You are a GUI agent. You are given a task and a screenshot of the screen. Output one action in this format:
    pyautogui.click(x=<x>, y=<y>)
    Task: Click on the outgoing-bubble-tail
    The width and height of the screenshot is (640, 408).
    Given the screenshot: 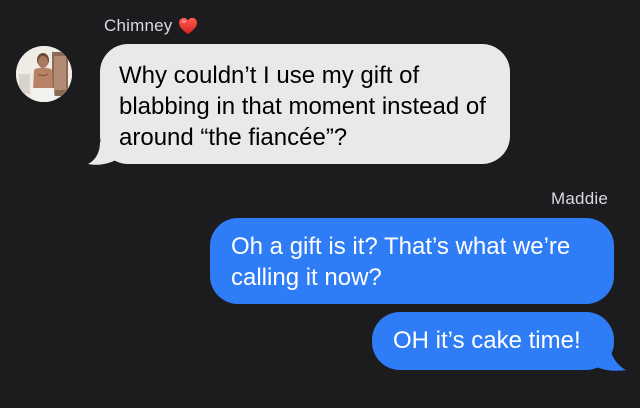 What is the action you would take?
    pyautogui.click(x=610, y=359)
    